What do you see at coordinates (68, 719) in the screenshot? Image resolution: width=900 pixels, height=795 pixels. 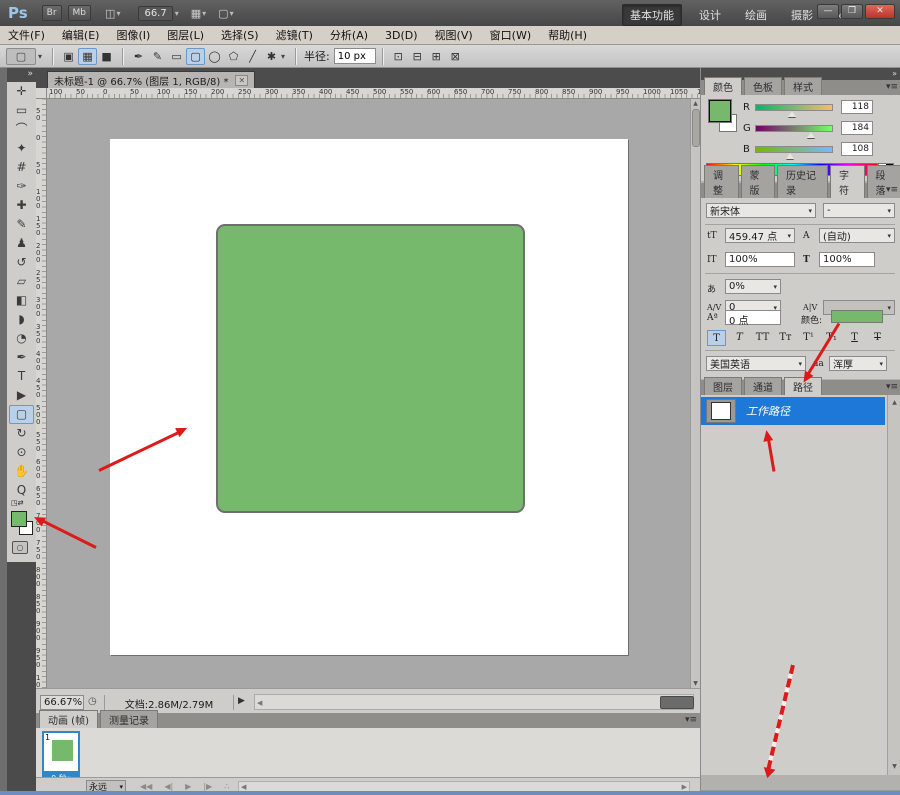 I see `animation-tab: 动画 (帧)` at bounding box center [68, 719].